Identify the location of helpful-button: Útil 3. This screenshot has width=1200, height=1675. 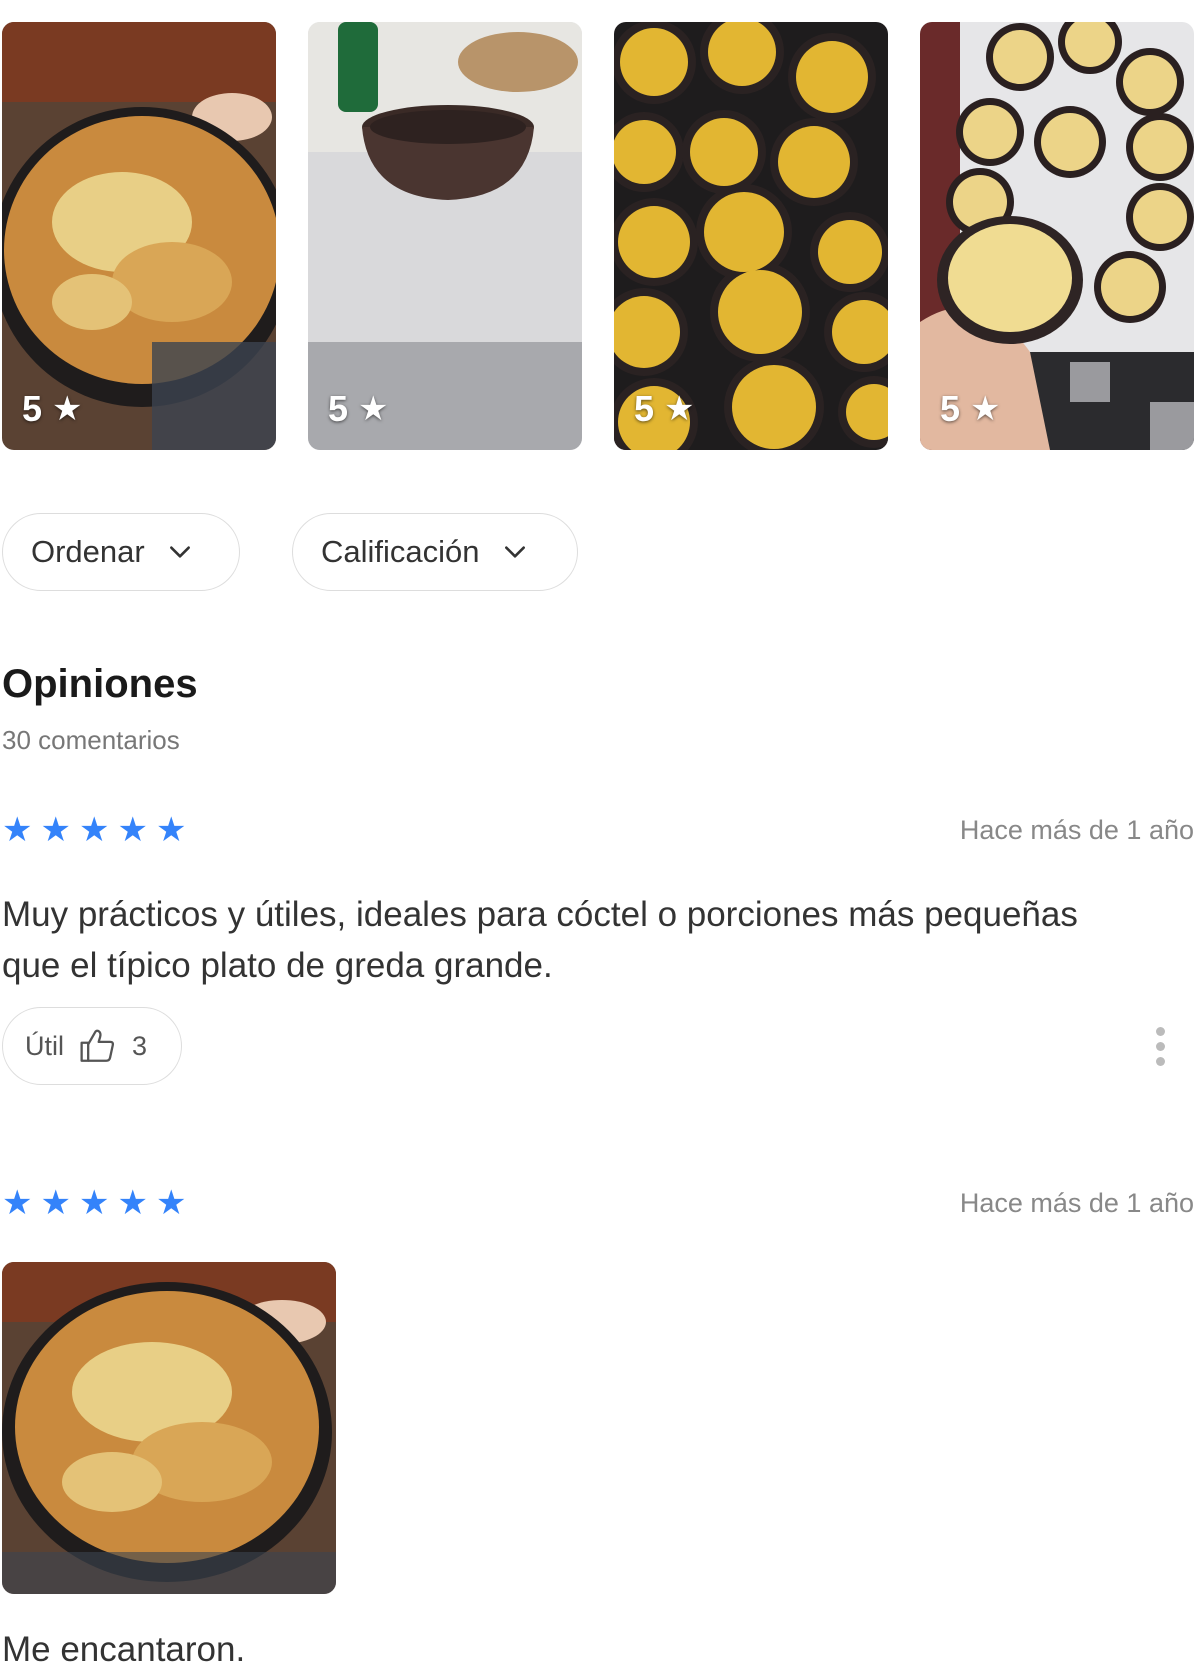
(92, 1046).